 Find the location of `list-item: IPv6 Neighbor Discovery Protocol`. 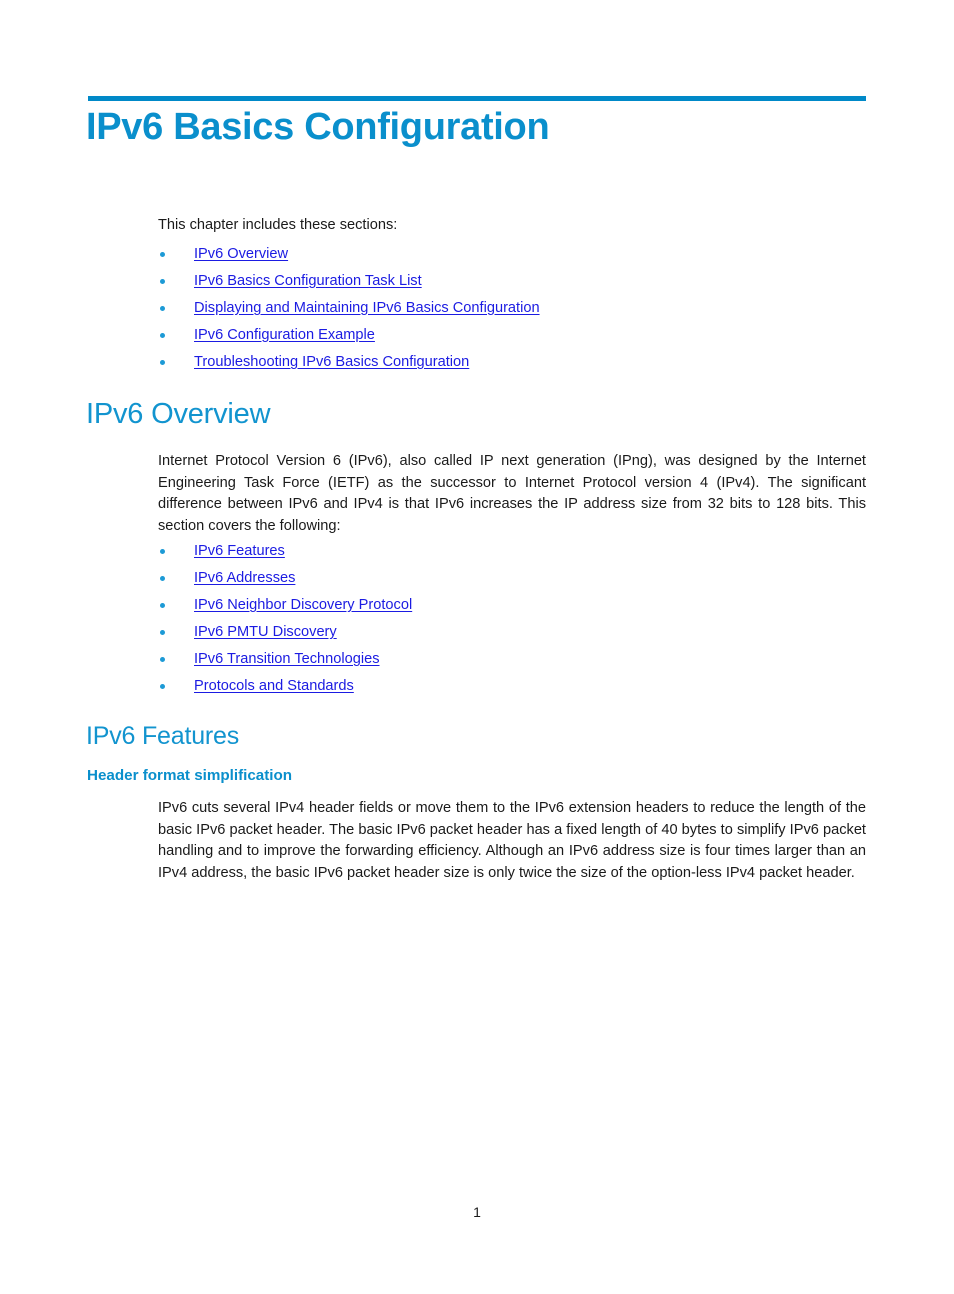

list-item: IPv6 Neighbor Discovery Protocol is located at coordinates (400, 605).